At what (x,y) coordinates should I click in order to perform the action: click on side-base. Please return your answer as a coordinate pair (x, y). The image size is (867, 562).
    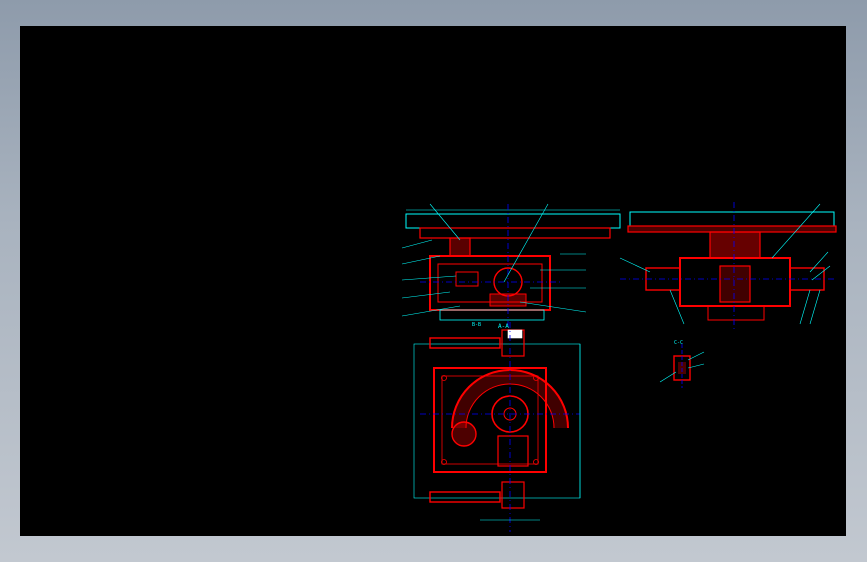
    Looking at the image, I should click on (736, 313).